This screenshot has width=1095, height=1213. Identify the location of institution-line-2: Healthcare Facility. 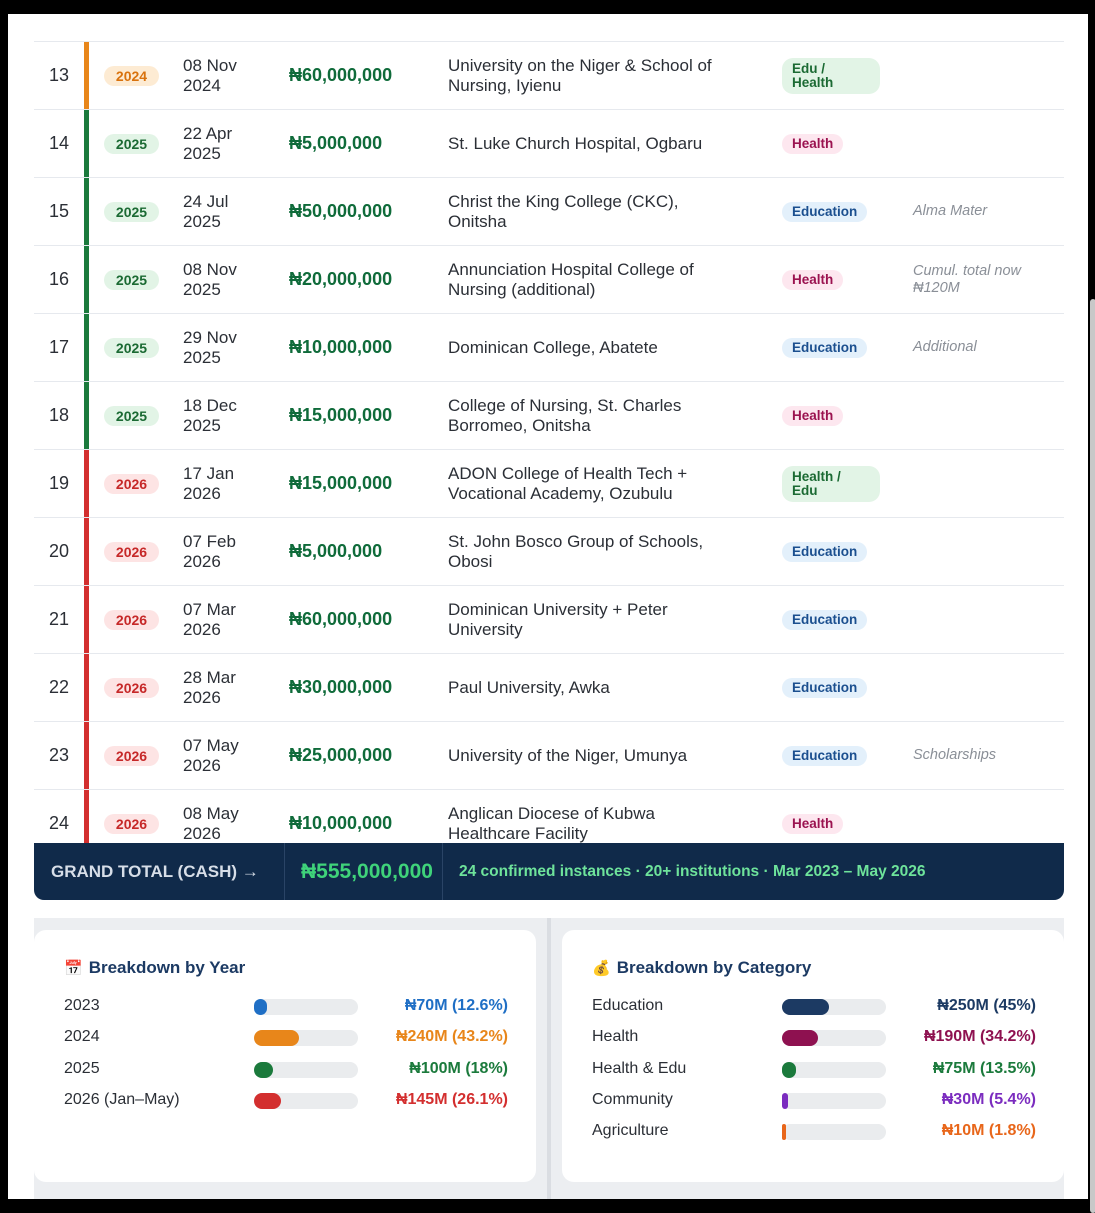
(518, 833).